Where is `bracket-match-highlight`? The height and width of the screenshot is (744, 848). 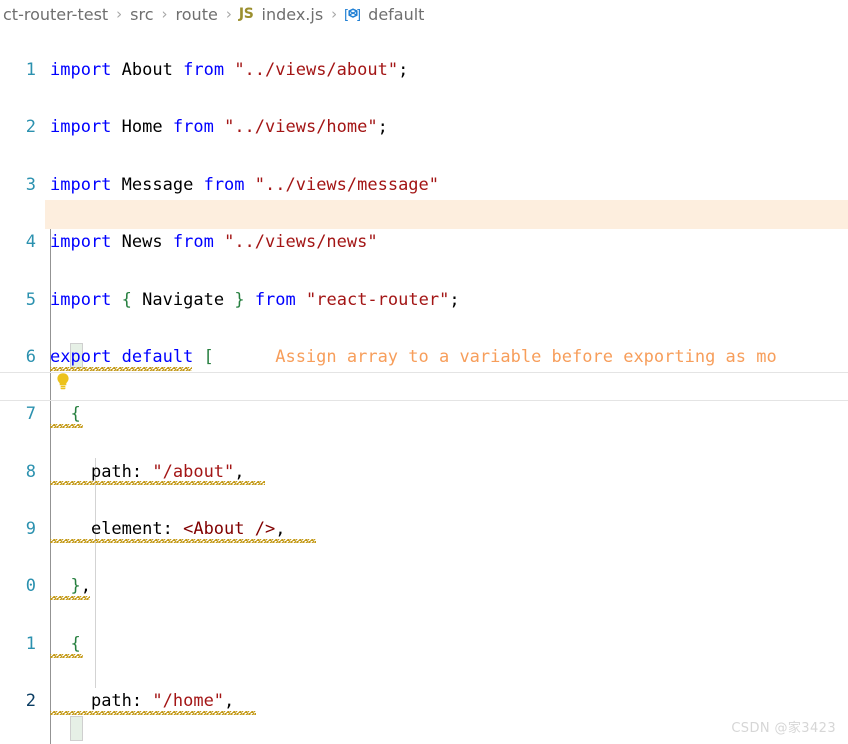 bracket-match-highlight is located at coordinates (76, 728).